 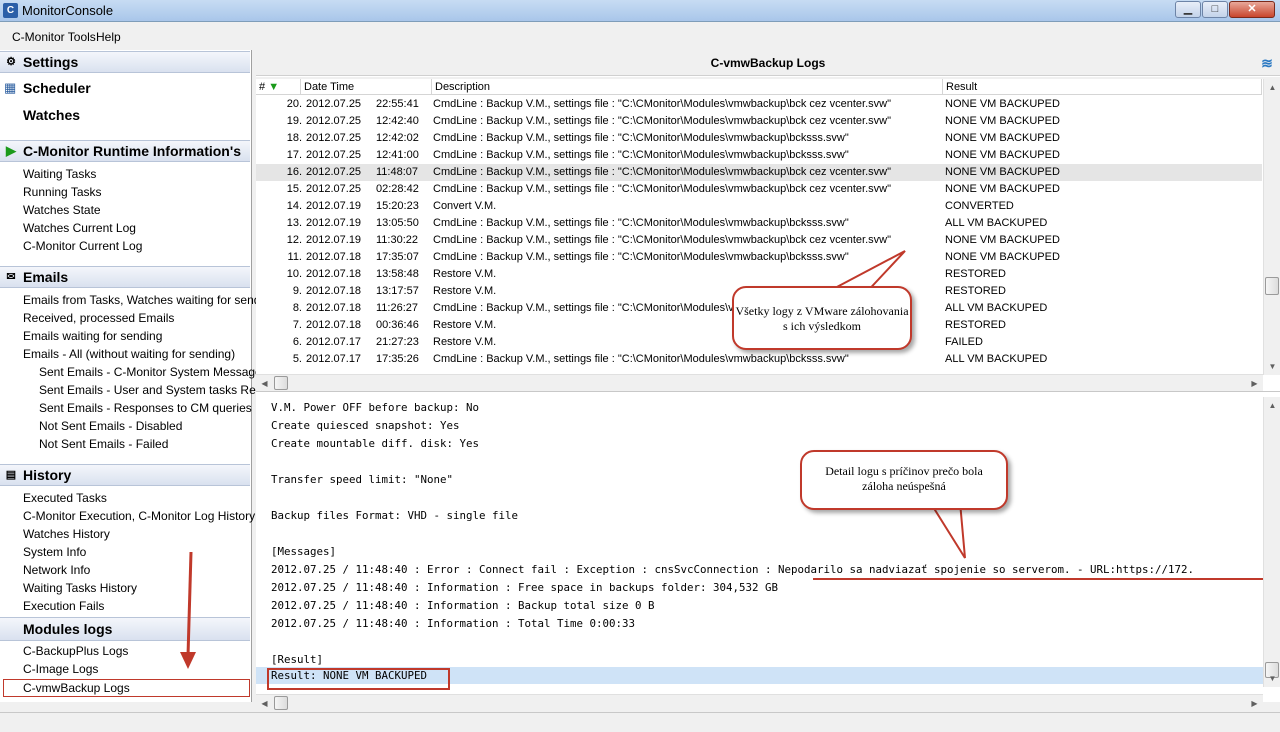 I want to click on maximize-button: □, so click(x=1215, y=9).